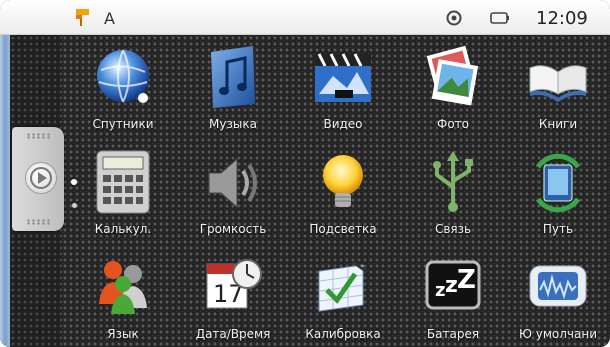 Image resolution: width=610 pixels, height=347 pixels. I want to click on people-icon, so click(123, 287).